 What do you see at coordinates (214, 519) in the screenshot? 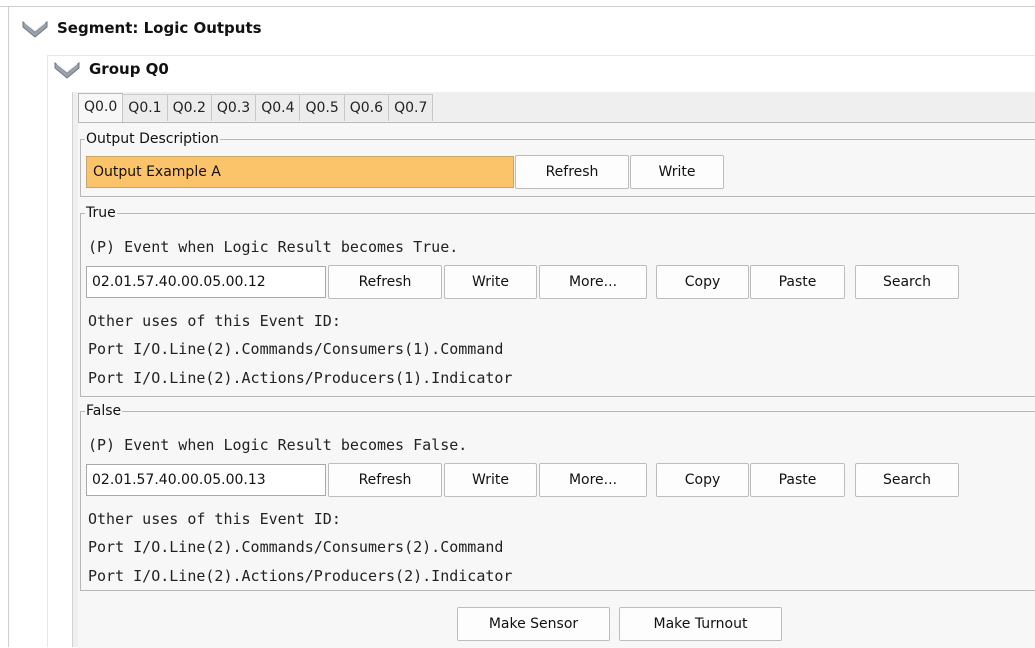
I see `false-other-uses-label: Other uses of this Event ID:` at bounding box center [214, 519].